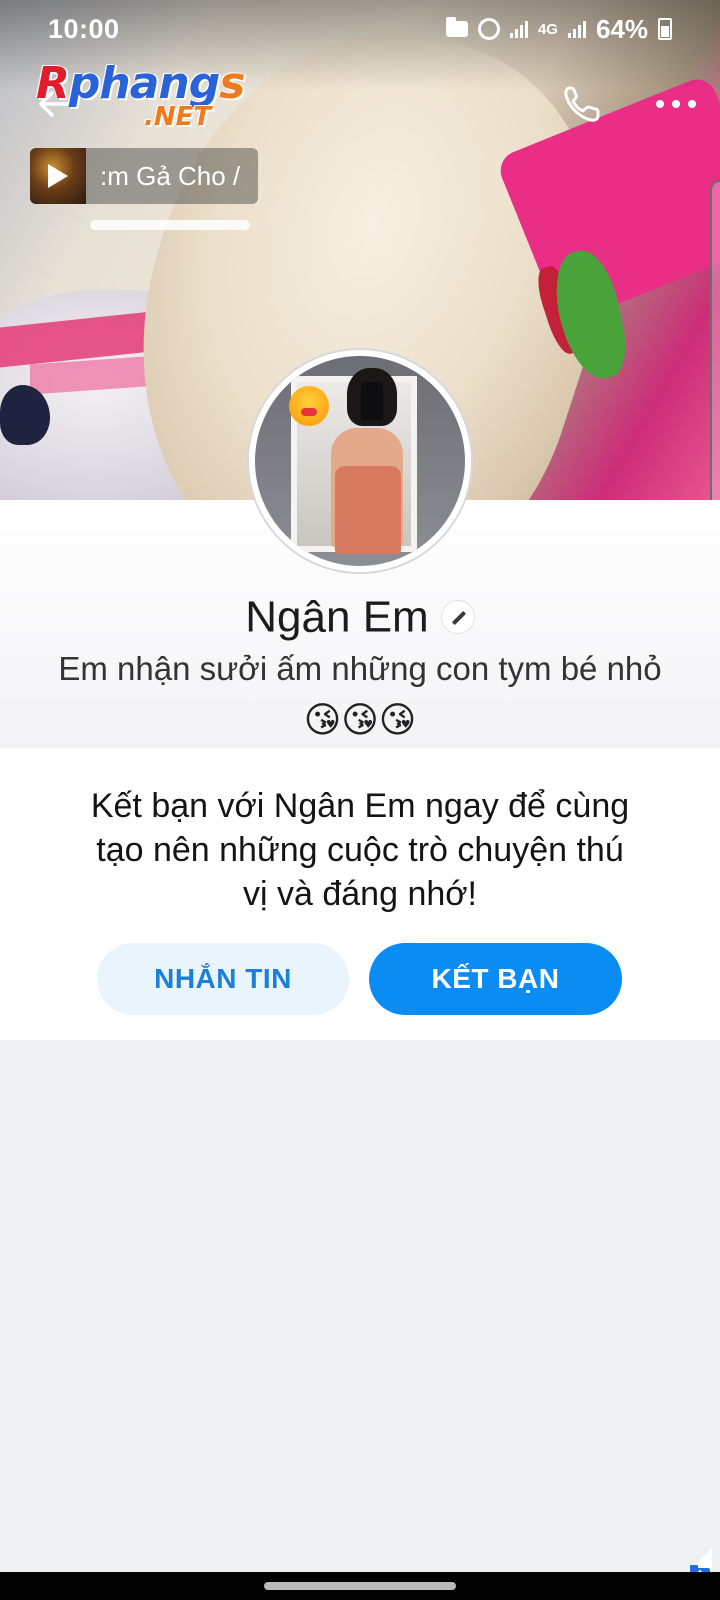  I want to click on battery-icon, so click(665, 29).